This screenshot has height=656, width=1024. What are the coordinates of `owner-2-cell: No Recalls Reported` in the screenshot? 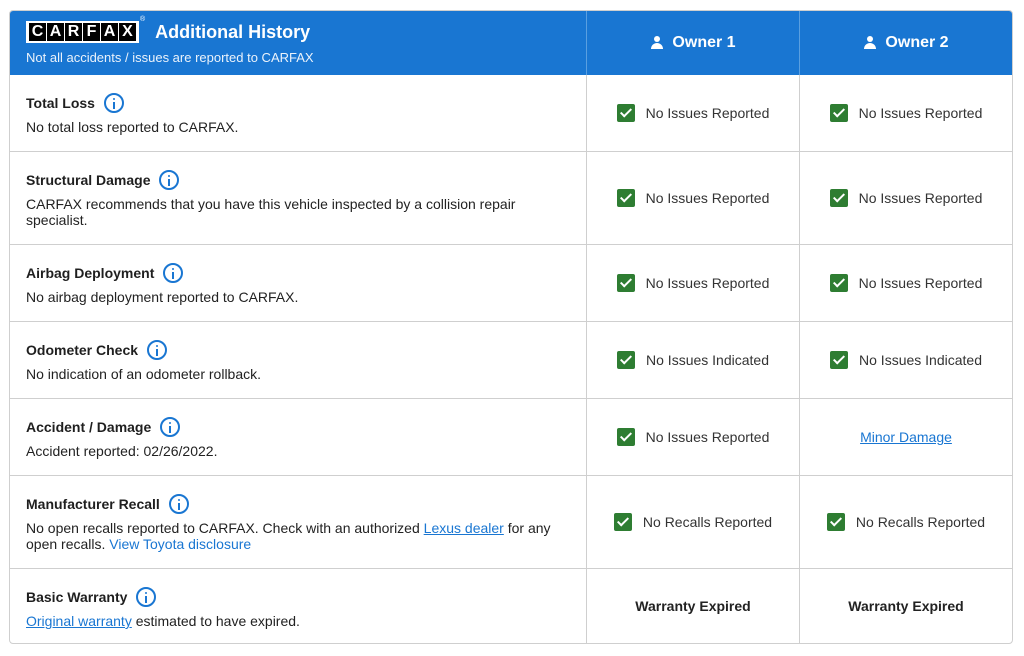 It's located at (906, 522).